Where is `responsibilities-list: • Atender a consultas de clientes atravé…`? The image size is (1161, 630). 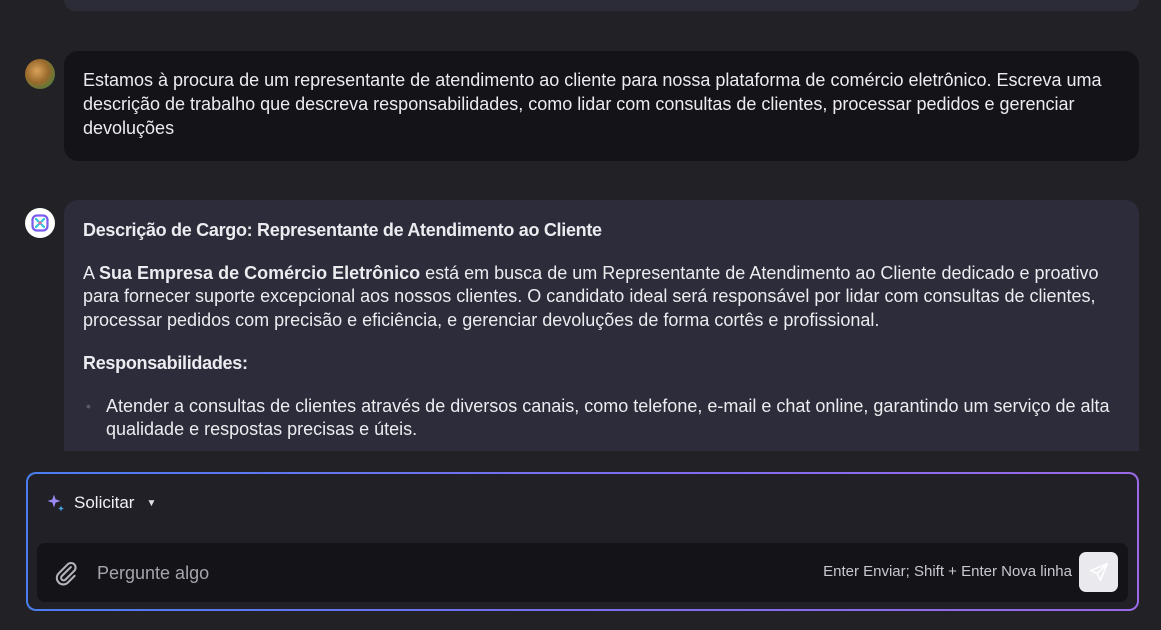 responsibilities-list: • Atender a consultas de clientes atravé… is located at coordinates (601, 418).